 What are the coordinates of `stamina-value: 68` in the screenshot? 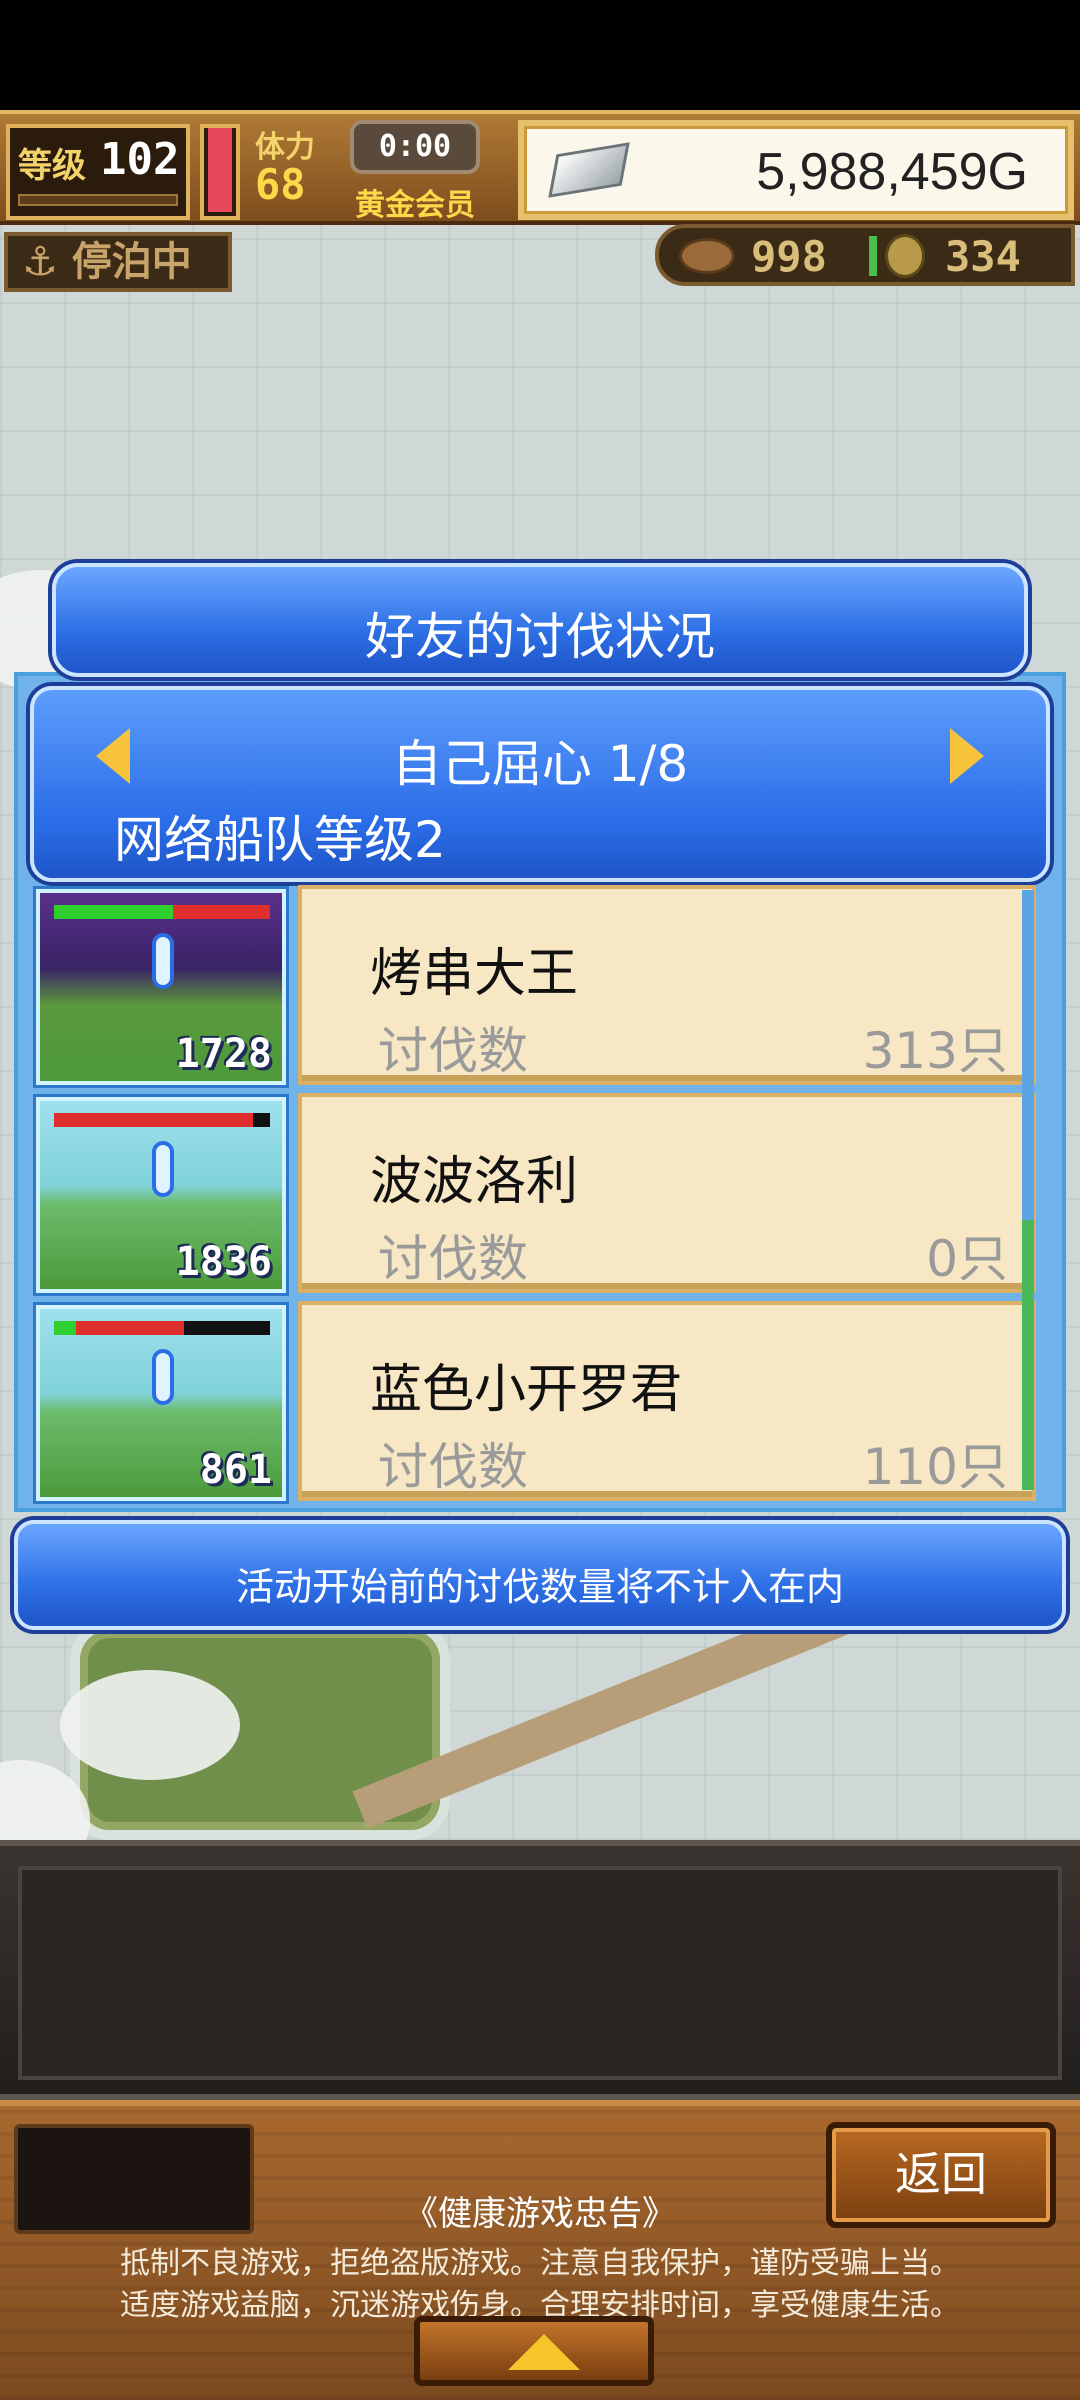 It's located at (280, 184).